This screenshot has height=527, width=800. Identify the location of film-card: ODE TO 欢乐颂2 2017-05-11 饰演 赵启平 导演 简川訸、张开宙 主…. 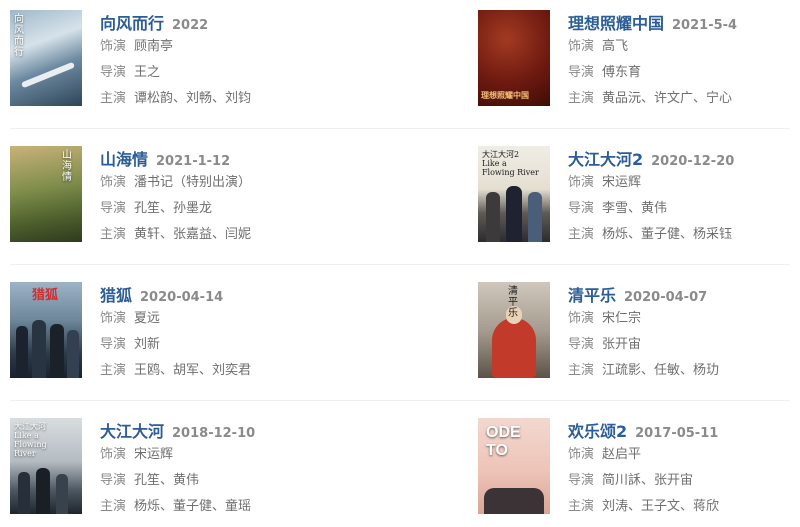
(638, 471).